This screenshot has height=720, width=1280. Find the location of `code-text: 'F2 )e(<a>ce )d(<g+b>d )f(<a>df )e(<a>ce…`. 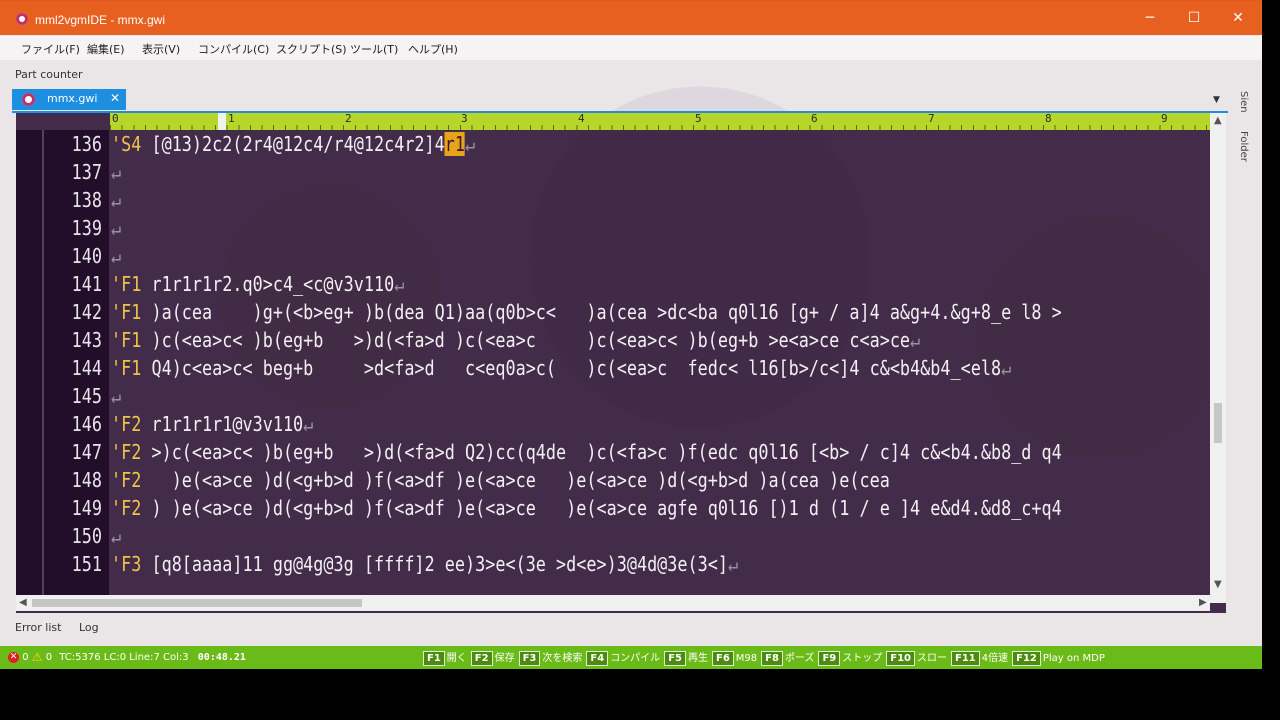

code-text: 'F2 )e(<a>ce )d(<g+b>d )f(<a>df )e(<a>ce… is located at coordinates (500, 480).